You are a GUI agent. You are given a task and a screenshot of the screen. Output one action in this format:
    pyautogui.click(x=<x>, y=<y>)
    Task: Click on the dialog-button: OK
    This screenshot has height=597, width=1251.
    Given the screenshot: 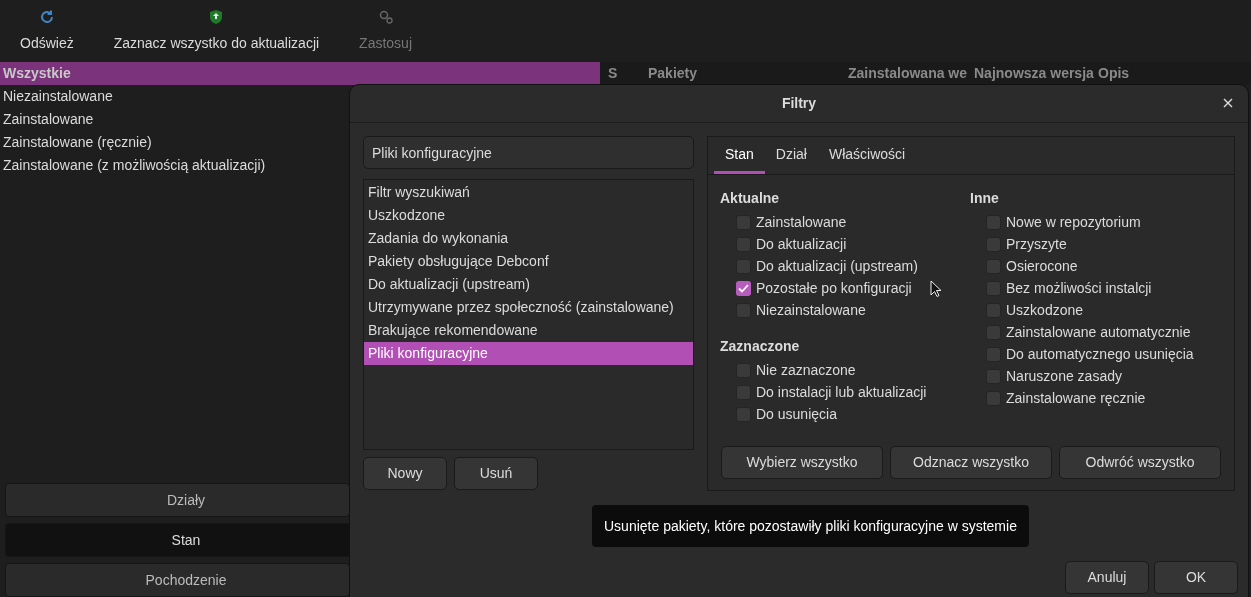 What is the action you would take?
    pyautogui.click(x=1196, y=577)
    